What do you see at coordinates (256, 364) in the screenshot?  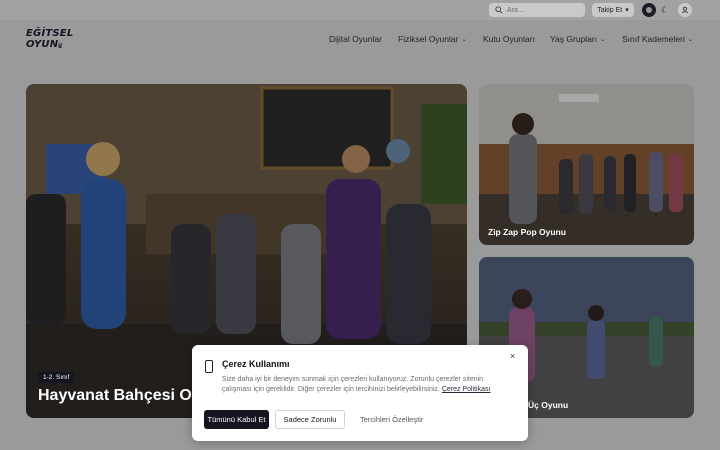 I see `cookie-title: Çerez Kullanımı` at bounding box center [256, 364].